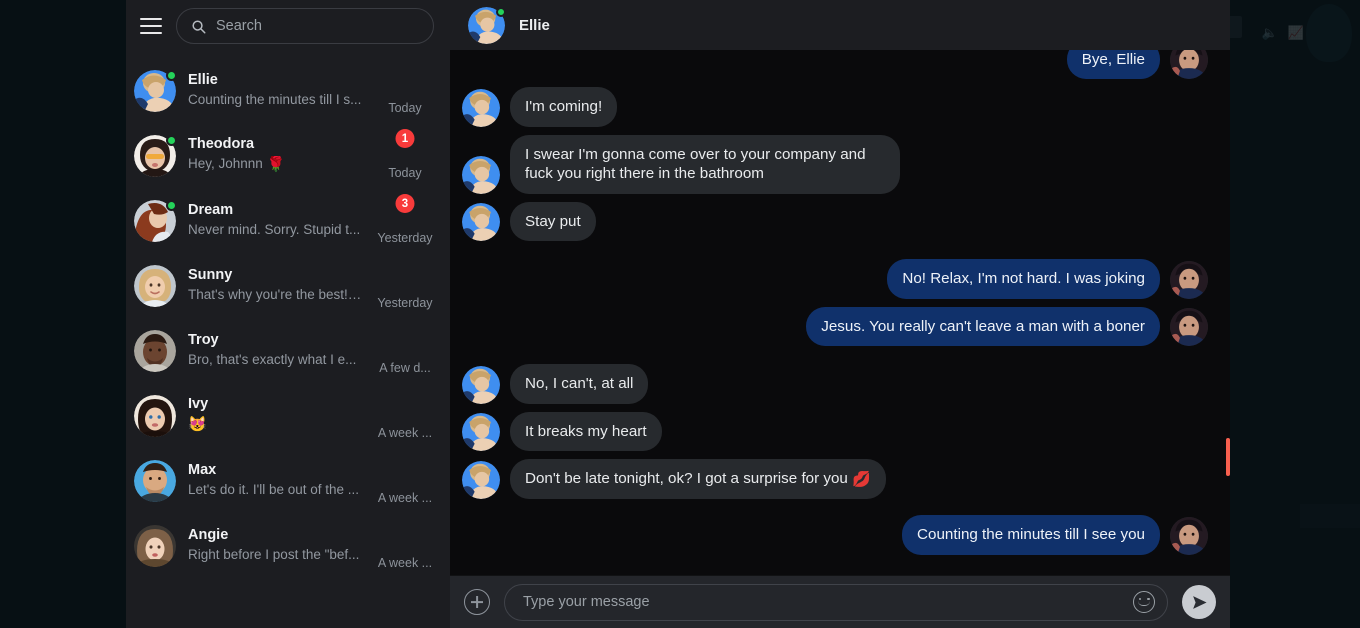  What do you see at coordinates (405, 203) in the screenshot?
I see `unread-badge: 3` at bounding box center [405, 203].